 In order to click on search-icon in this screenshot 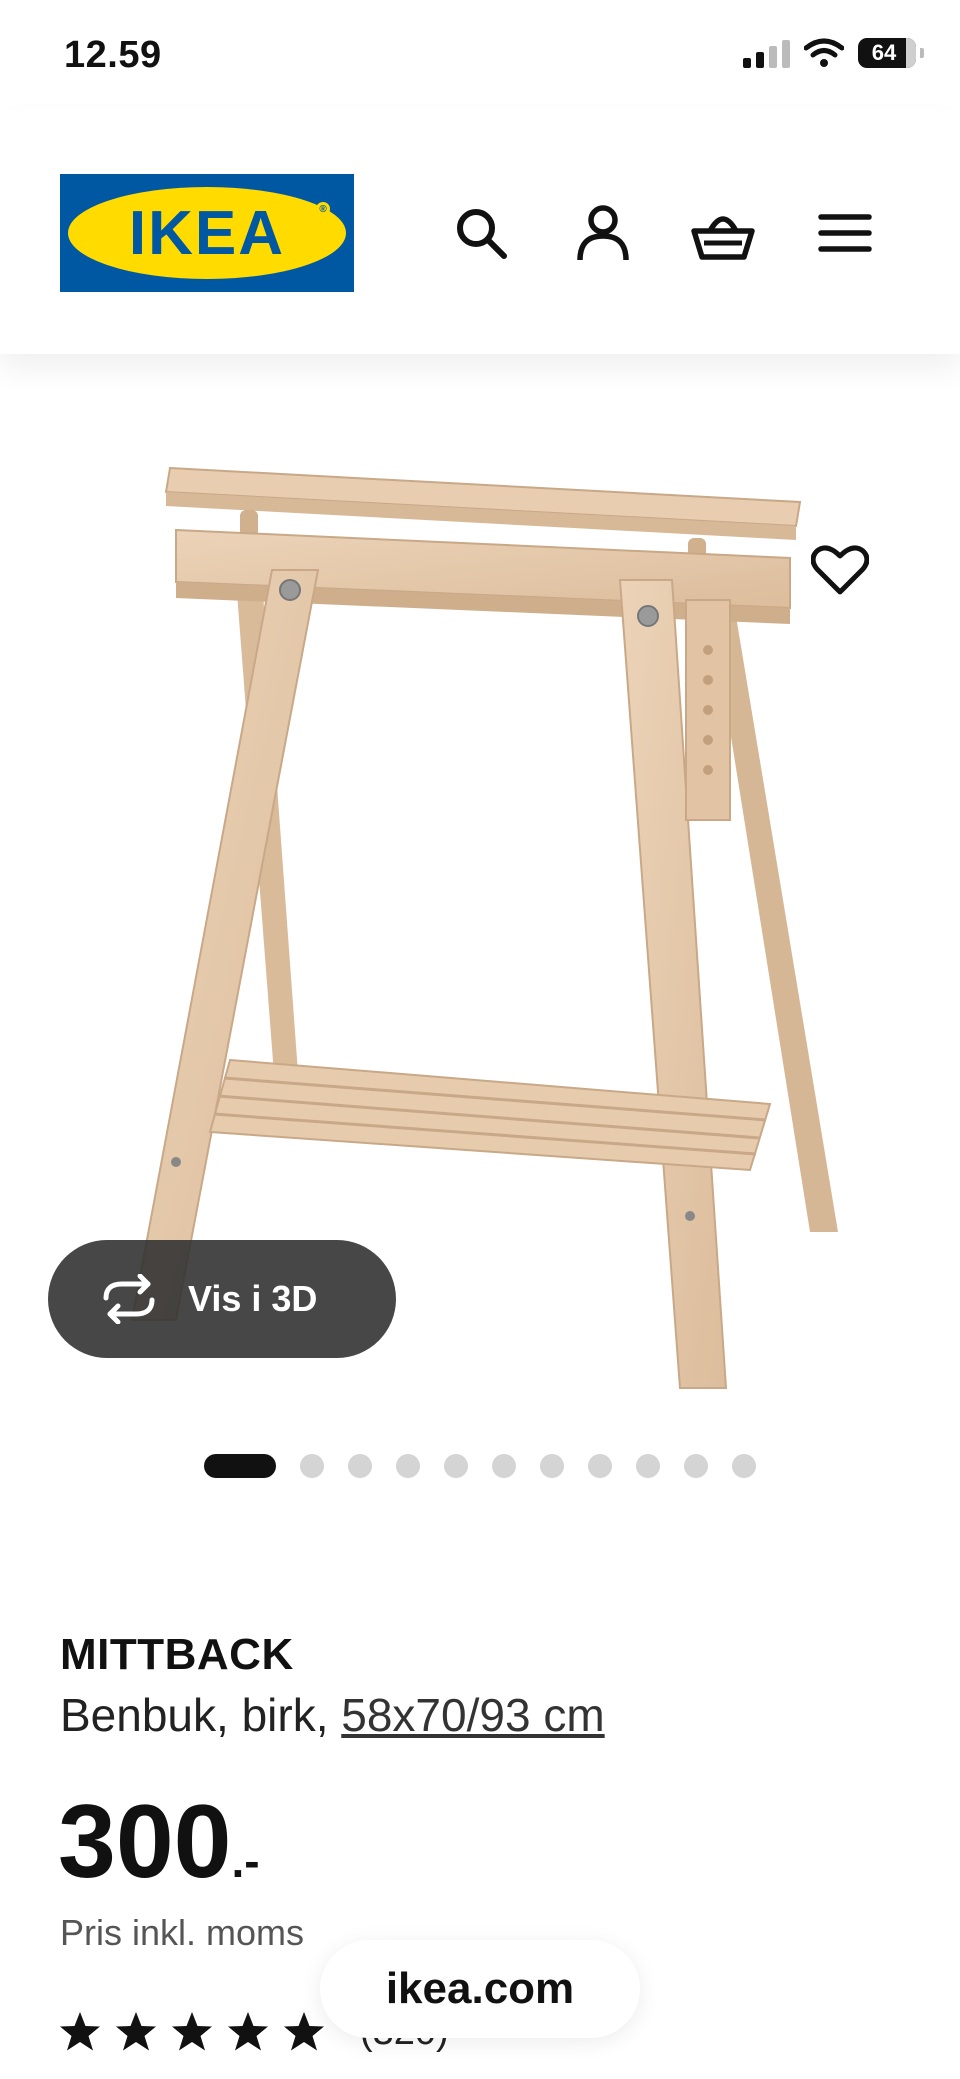, I will do `click(482, 234)`.